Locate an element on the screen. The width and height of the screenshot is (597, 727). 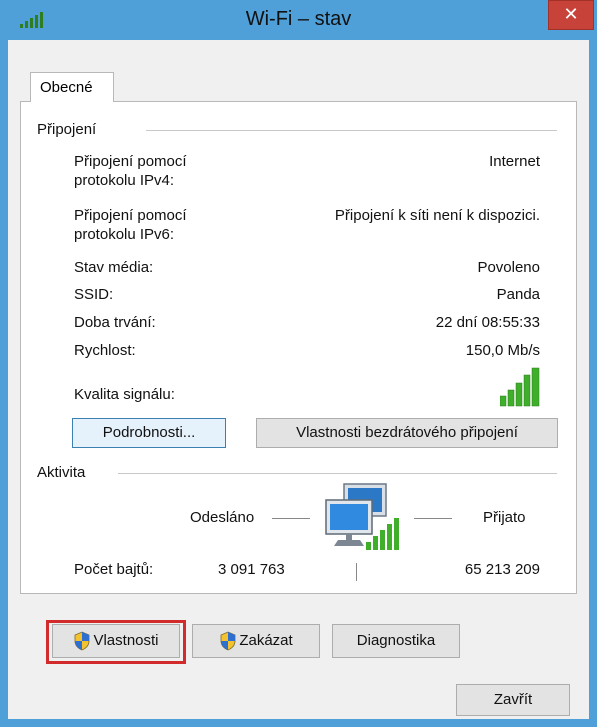
properties-button-highlight is located at coordinates (116, 642).